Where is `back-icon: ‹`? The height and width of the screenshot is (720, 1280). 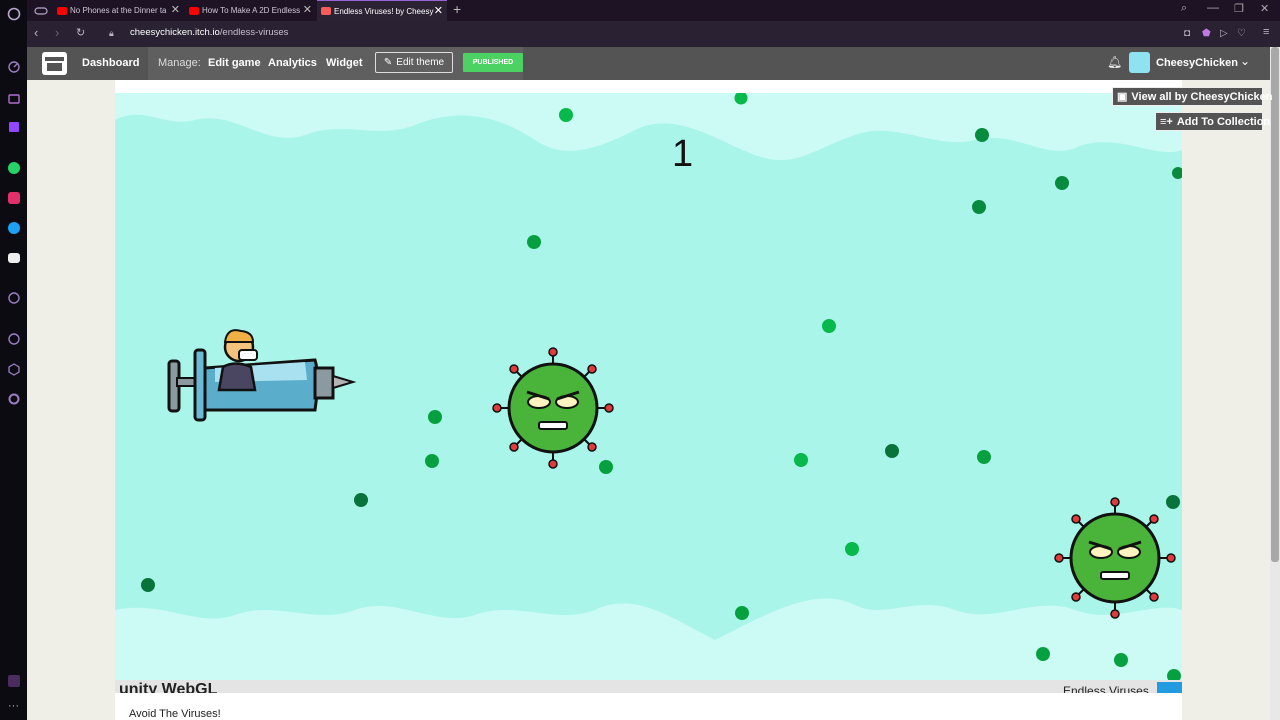
back-icon: ‹ is located at coordinates (36, 32).